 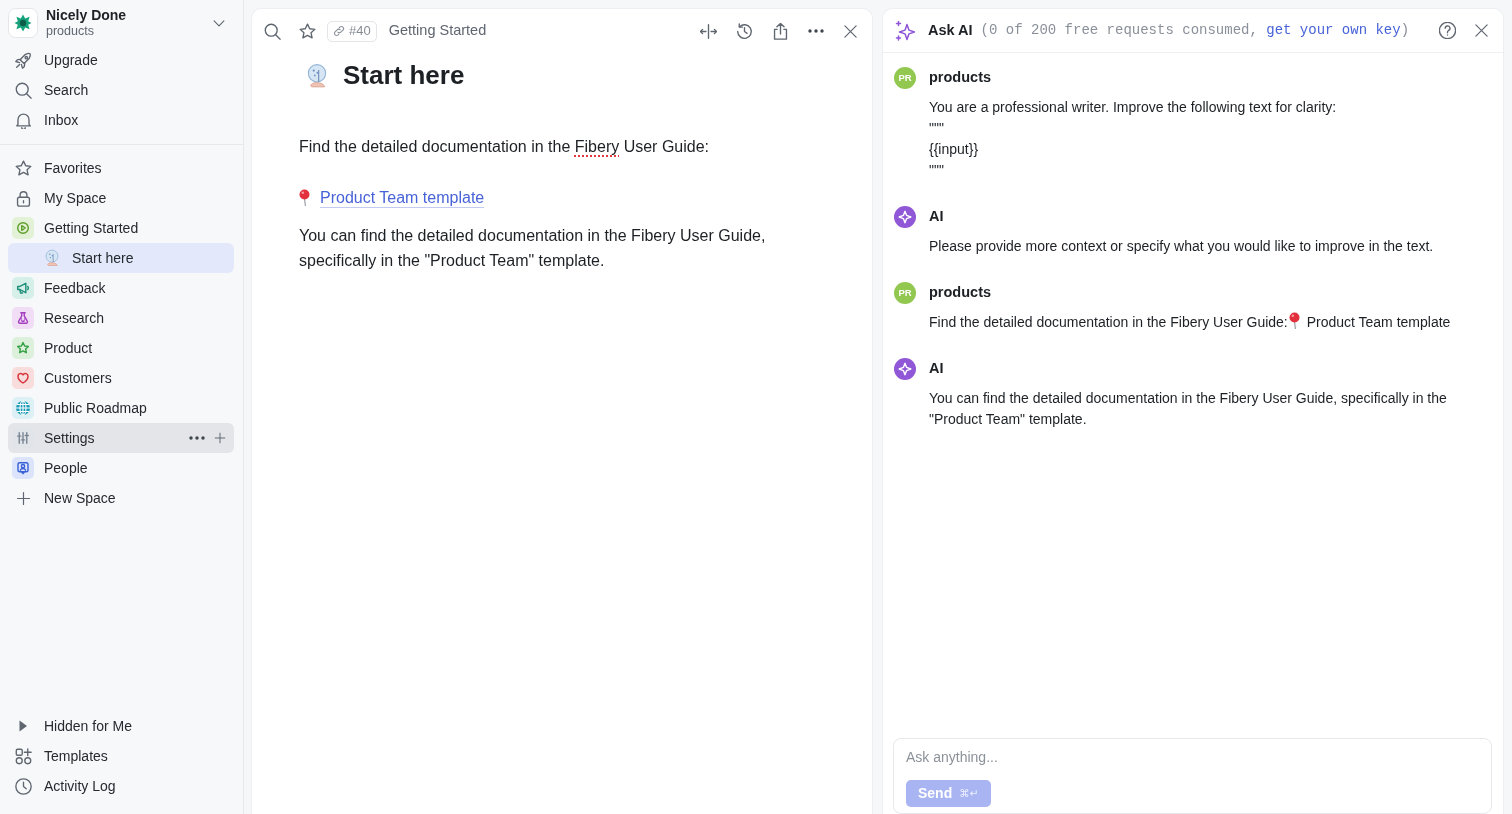 What do you see at coordinates (1182, 246) in the screenshot?
I see `message-text: Please provide more context or specify what you would like to improve in the text.` at bounding box center [1182, 246].